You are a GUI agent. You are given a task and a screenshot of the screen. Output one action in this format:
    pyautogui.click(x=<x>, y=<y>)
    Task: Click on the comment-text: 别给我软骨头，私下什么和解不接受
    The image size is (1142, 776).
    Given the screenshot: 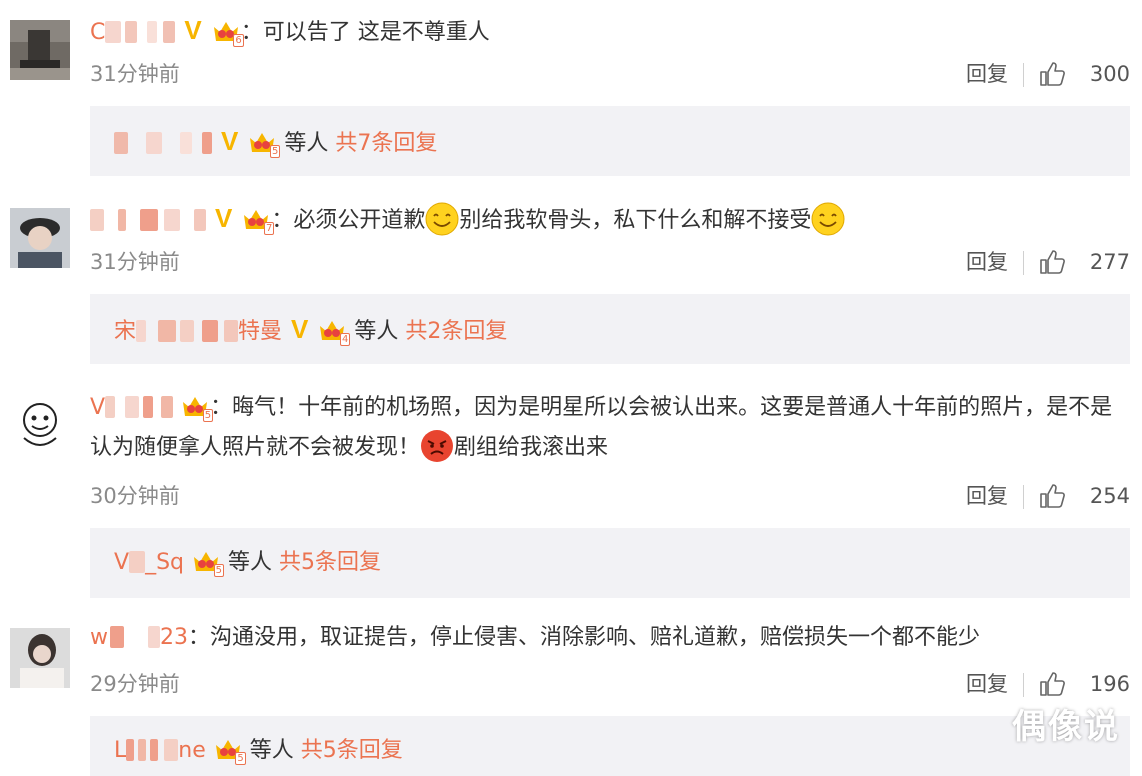 What is the action you would take?
    pyautogui.click(x=635, y=220)
    